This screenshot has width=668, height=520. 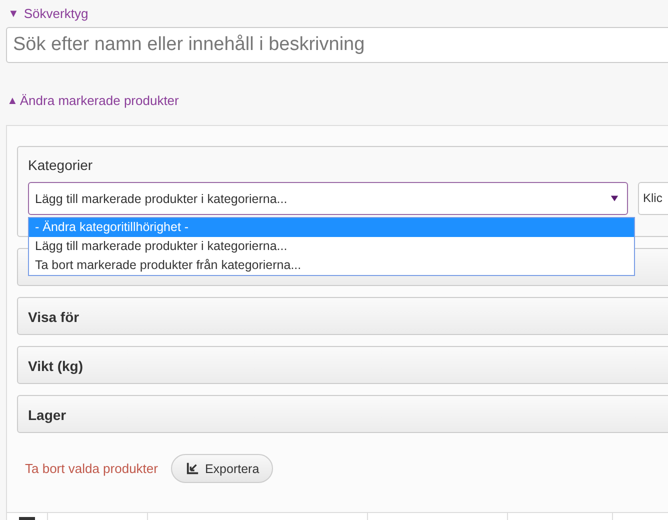 What do you see at coordinates (342, 316) in the screenshot?
I see `section-header: Visa för` at bounding box center [342, 316].